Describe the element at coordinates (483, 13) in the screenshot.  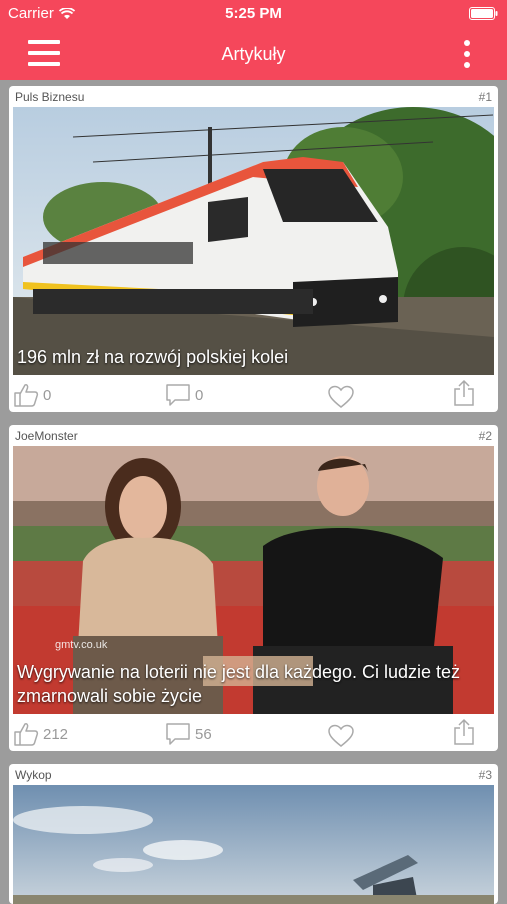
I see `battery-icon` at that location.